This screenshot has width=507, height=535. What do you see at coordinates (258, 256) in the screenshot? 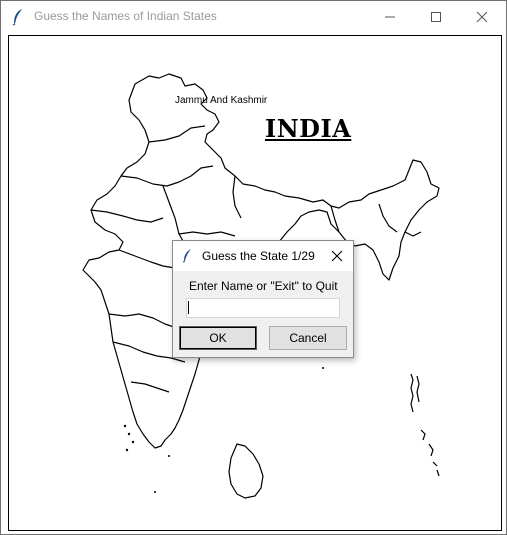
I see `dialog-title: Guess the State 1/29` at bounding box center [258, 256].